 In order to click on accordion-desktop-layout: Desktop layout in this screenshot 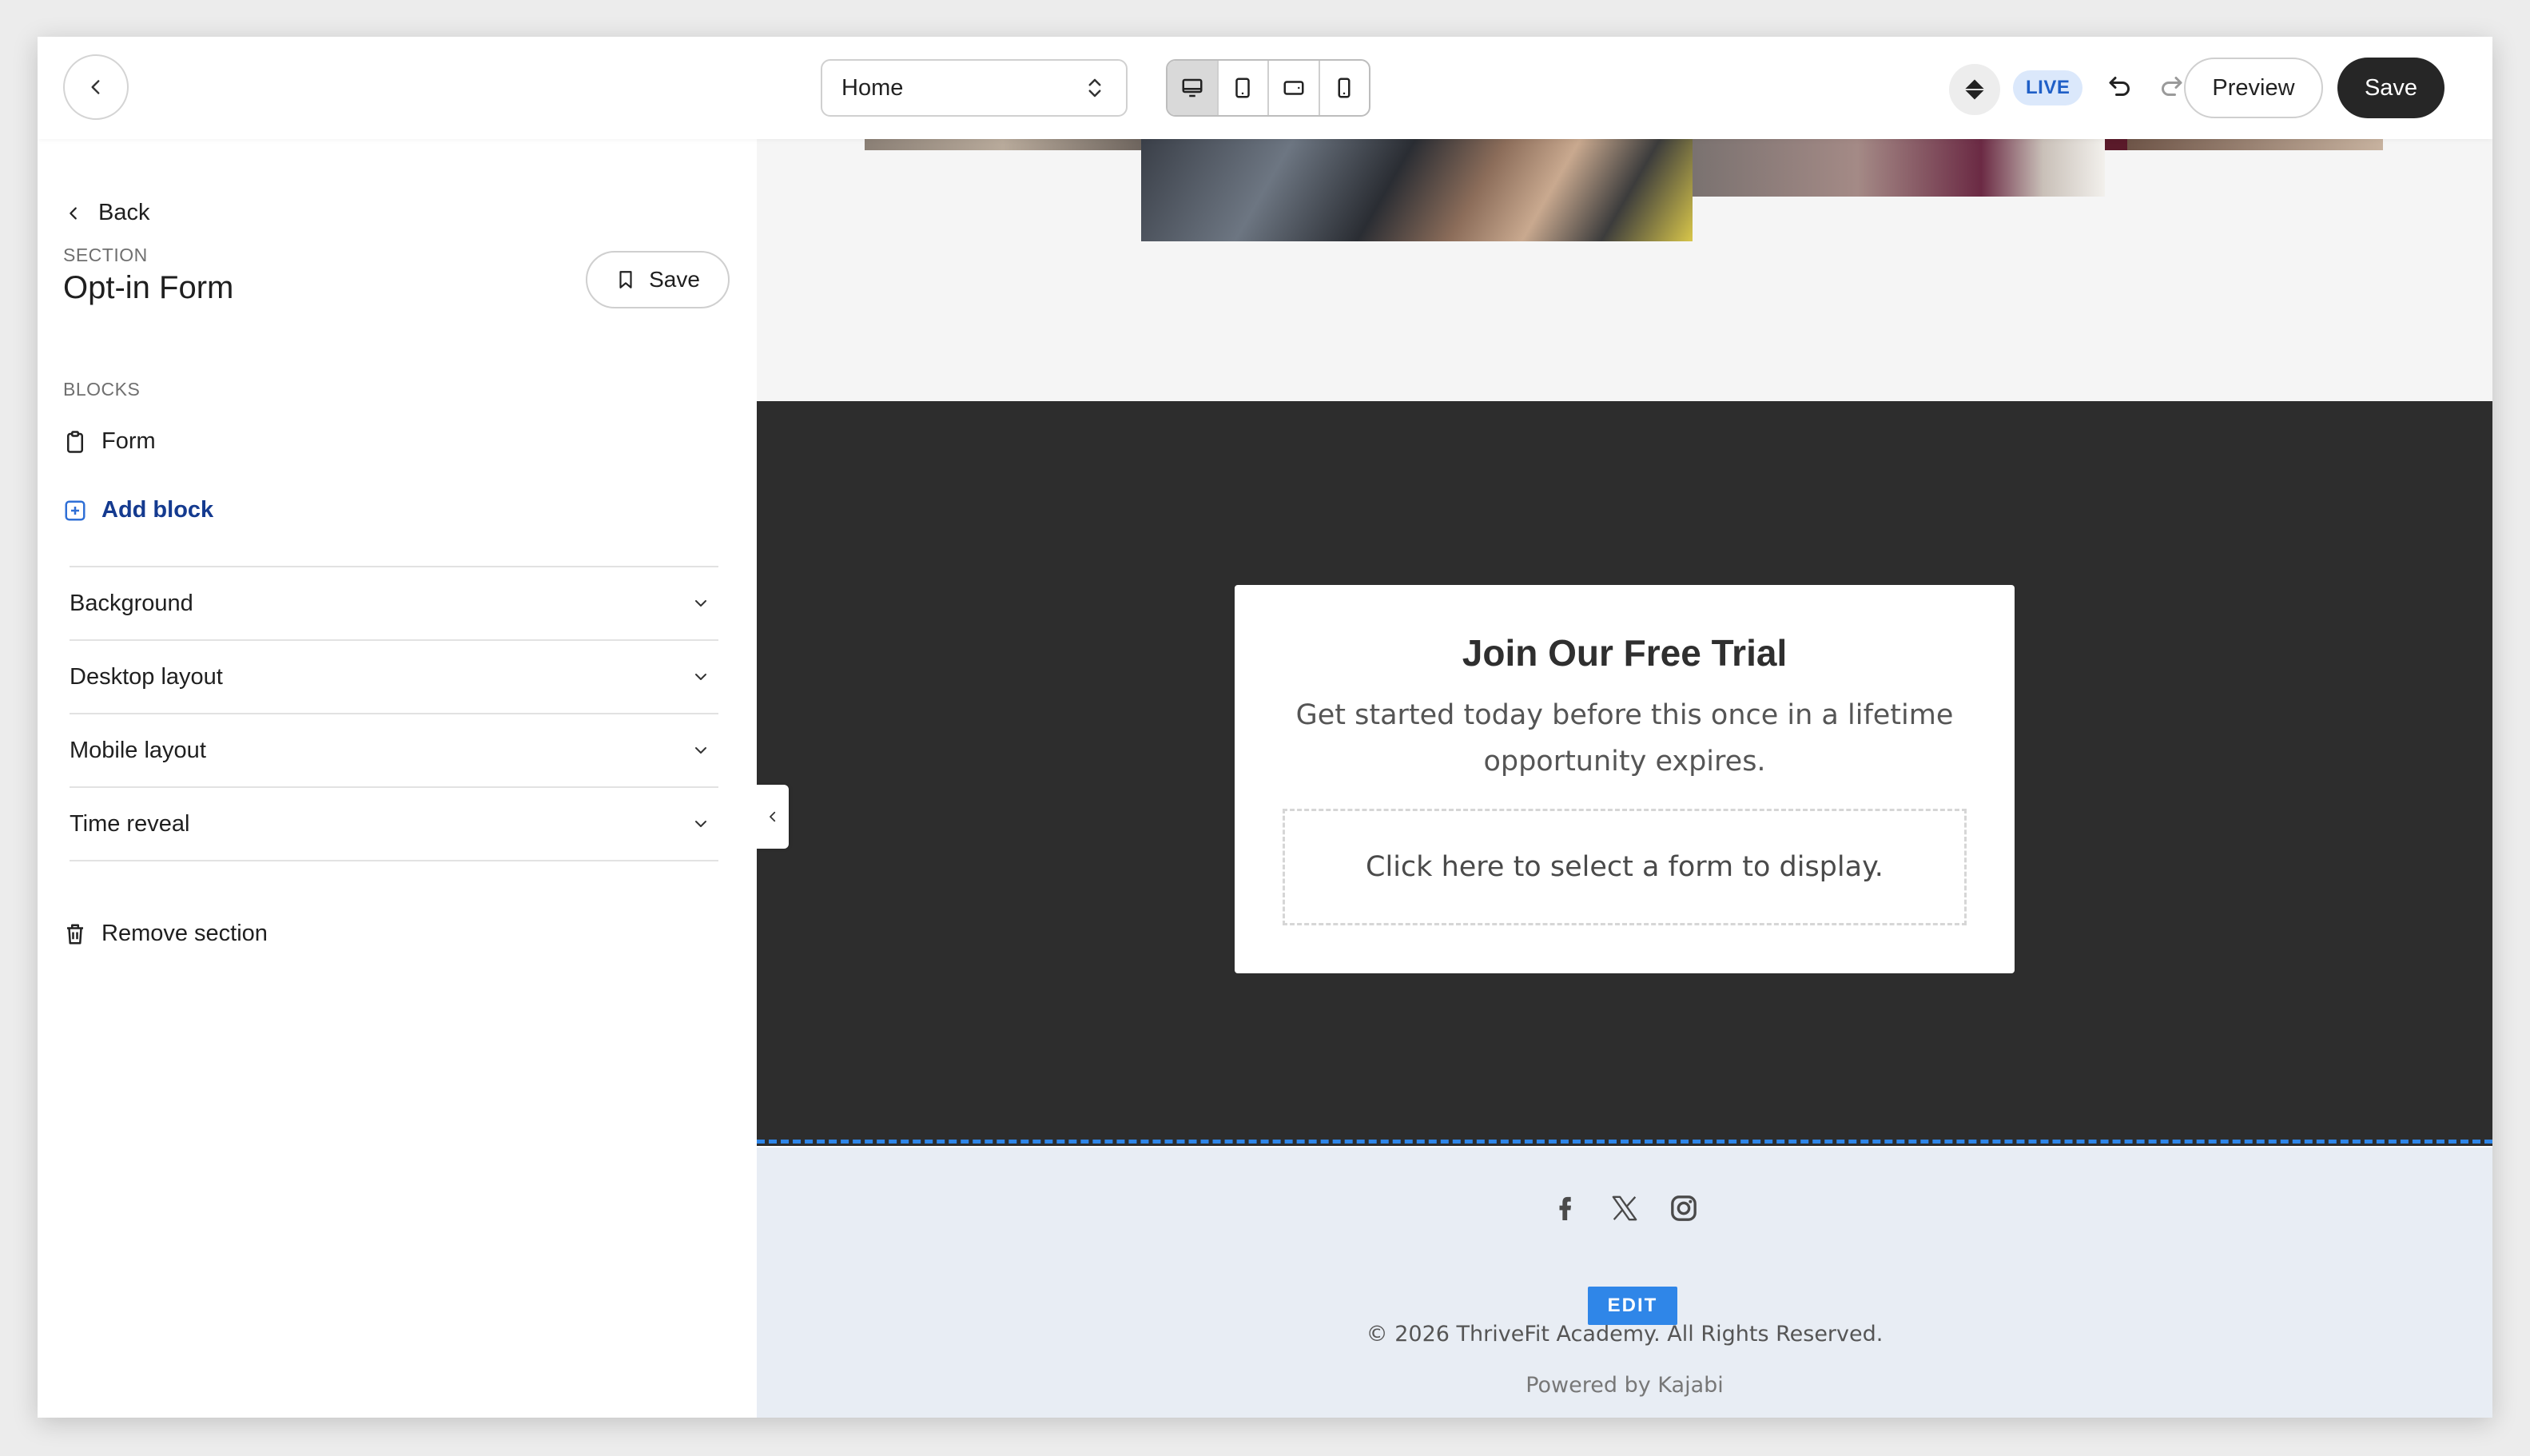, I will do `click(394, 676)`.